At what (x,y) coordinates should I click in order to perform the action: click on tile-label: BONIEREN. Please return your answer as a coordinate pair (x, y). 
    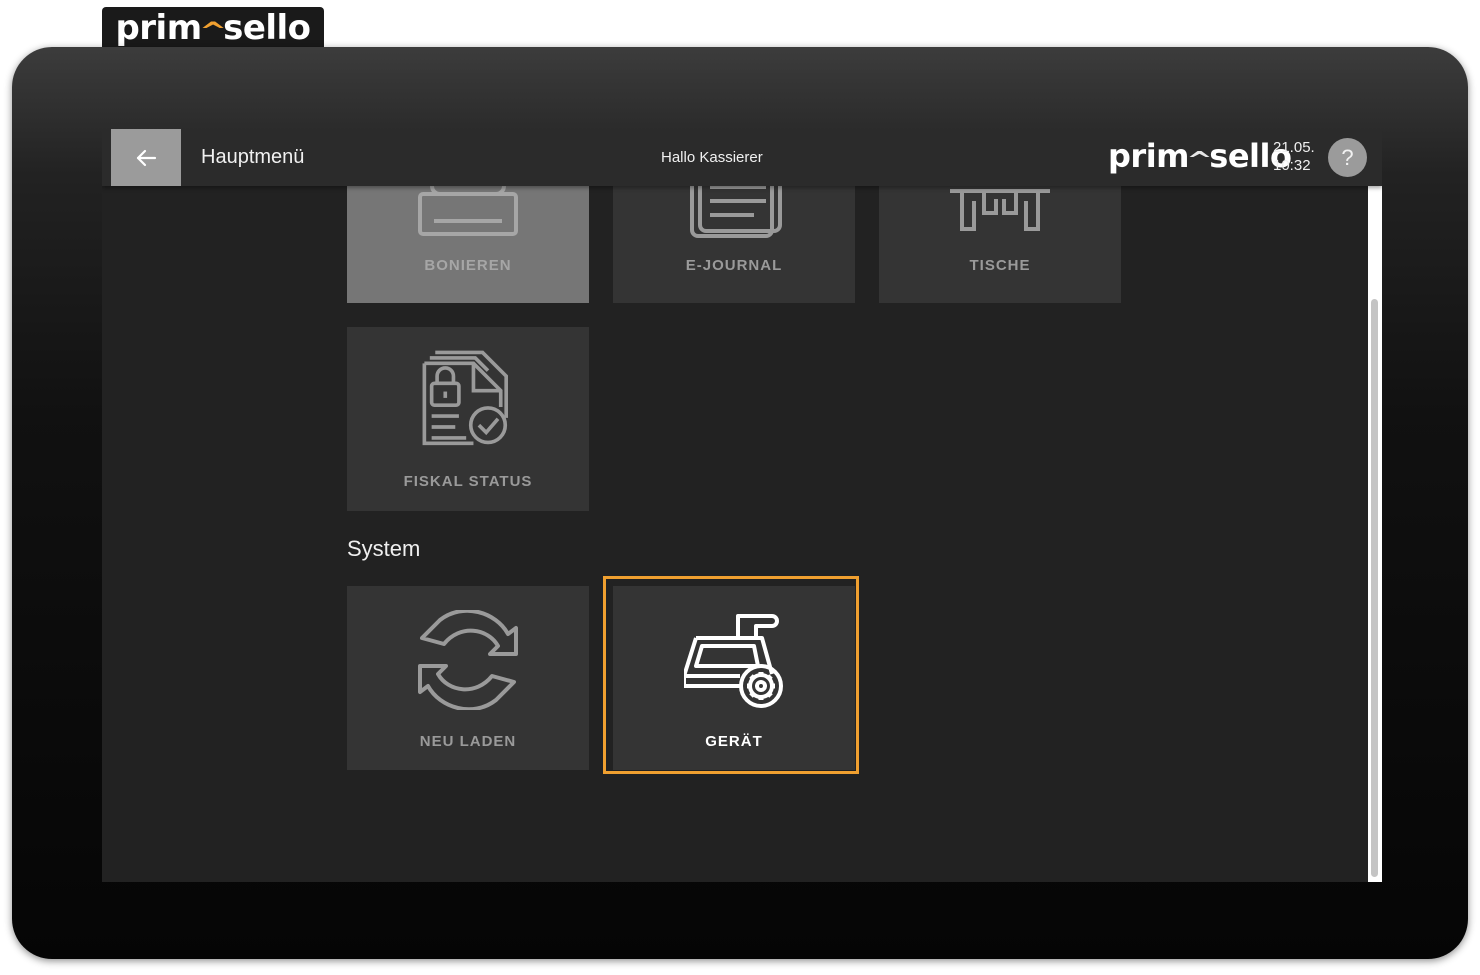
    Looking at the image, I should click on (468, 265).